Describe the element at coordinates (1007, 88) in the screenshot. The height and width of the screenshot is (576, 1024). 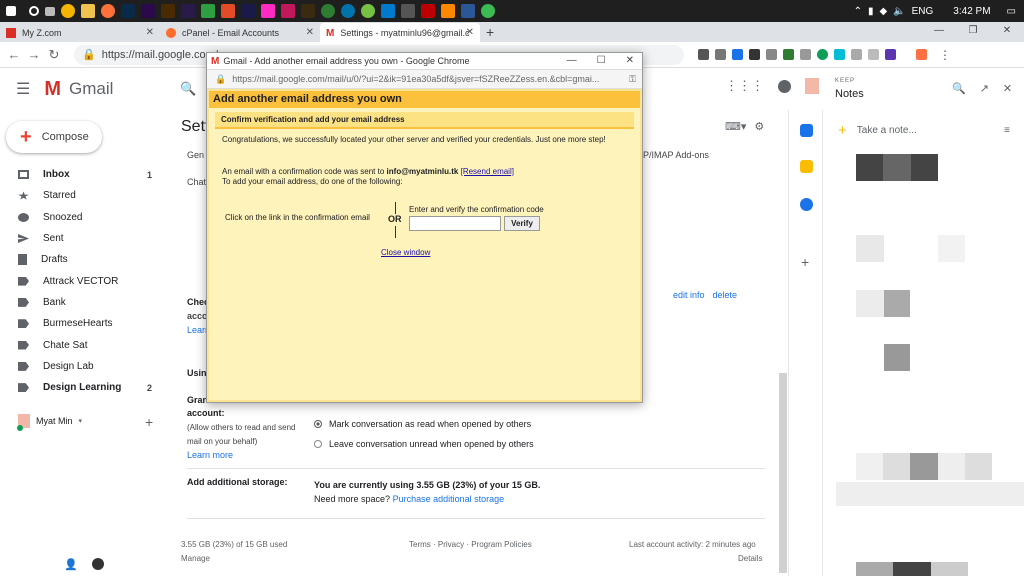
I see `close-icon: ✕` at that location.